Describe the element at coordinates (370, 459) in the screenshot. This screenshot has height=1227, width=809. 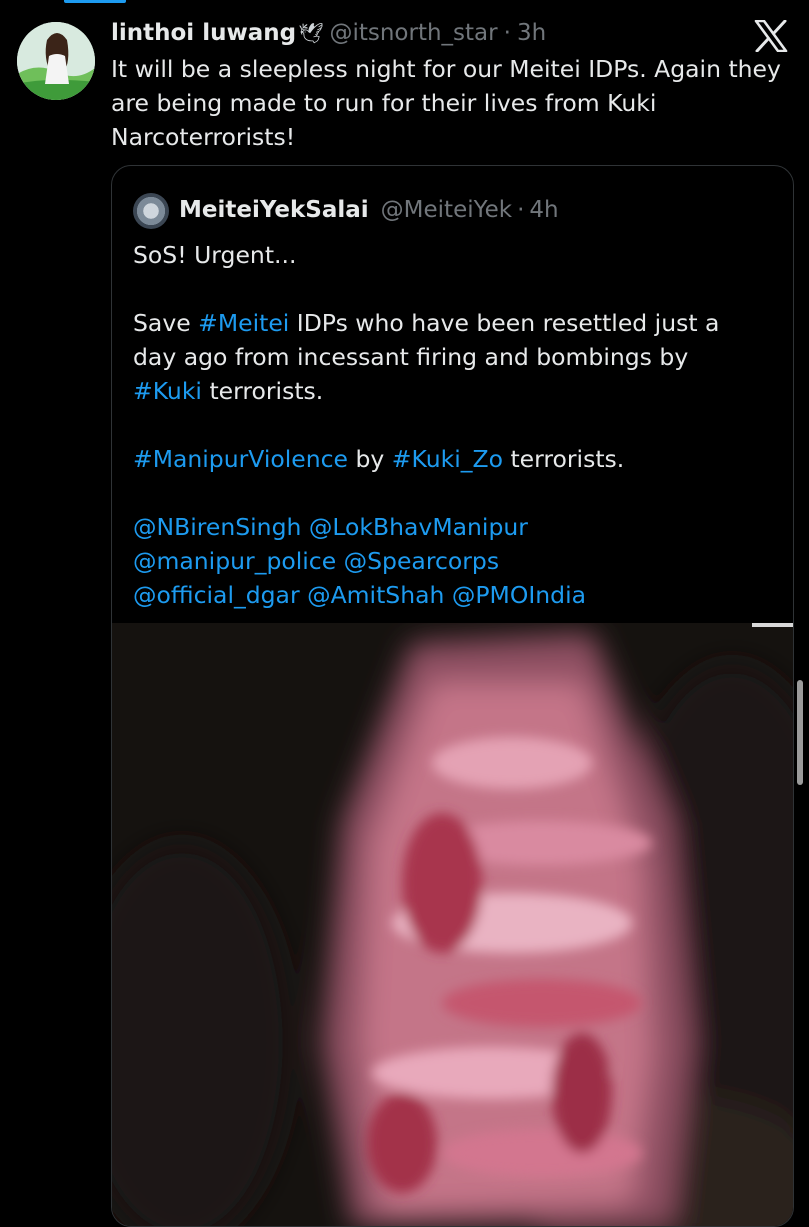
I see `text: by` at that location.